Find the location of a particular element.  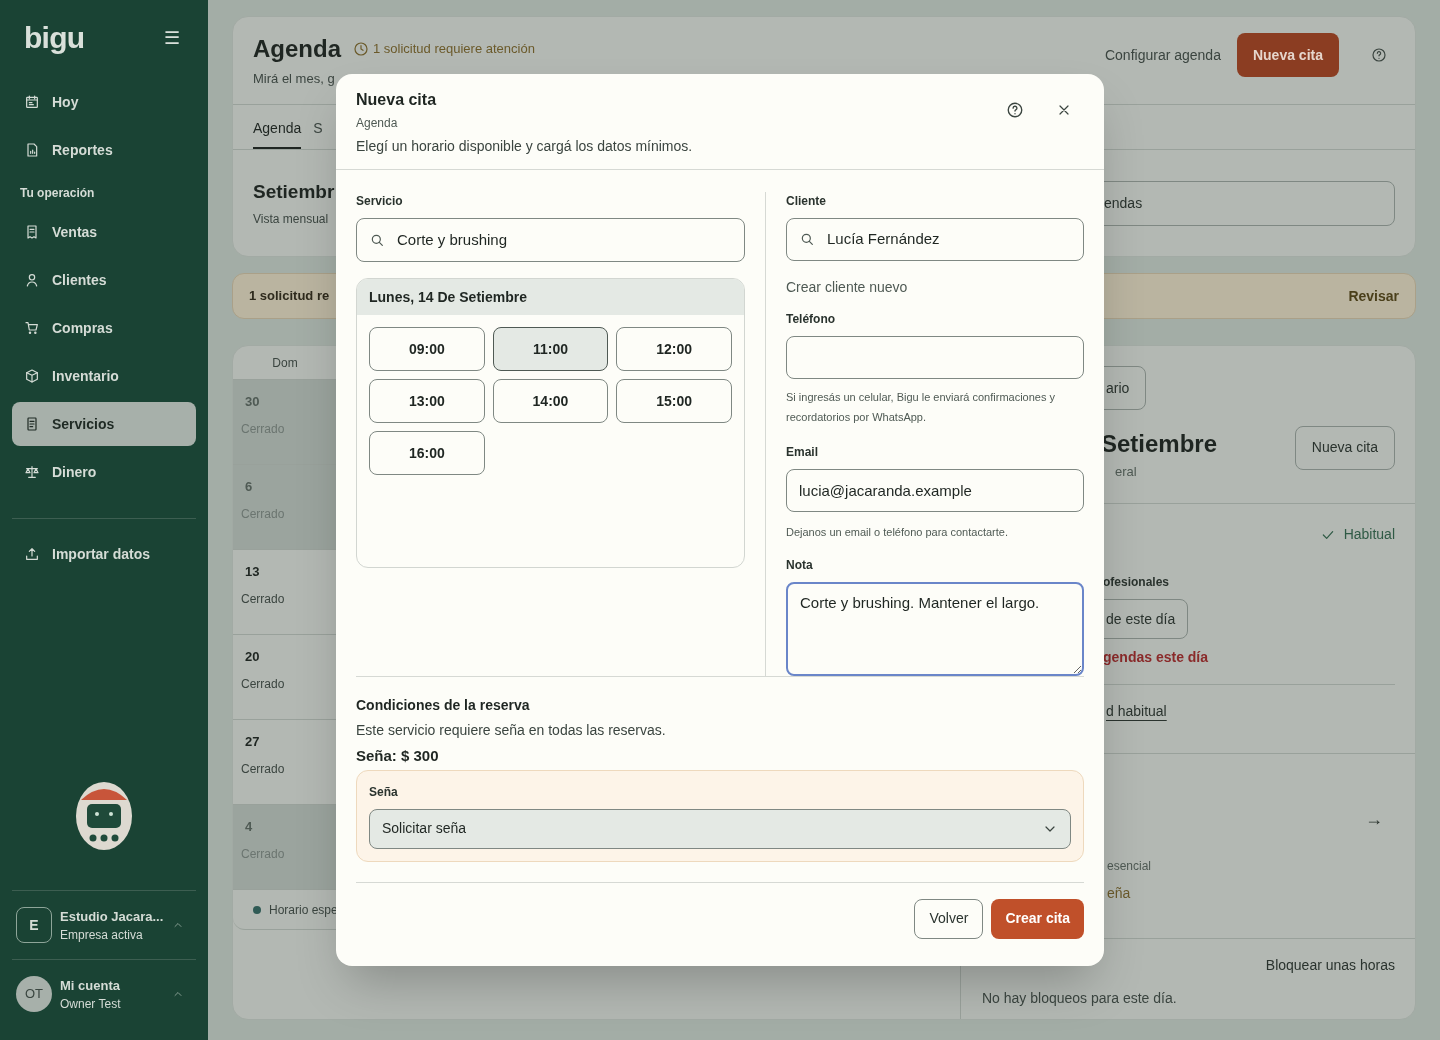

report-icon is located at coordinates (32, 150).